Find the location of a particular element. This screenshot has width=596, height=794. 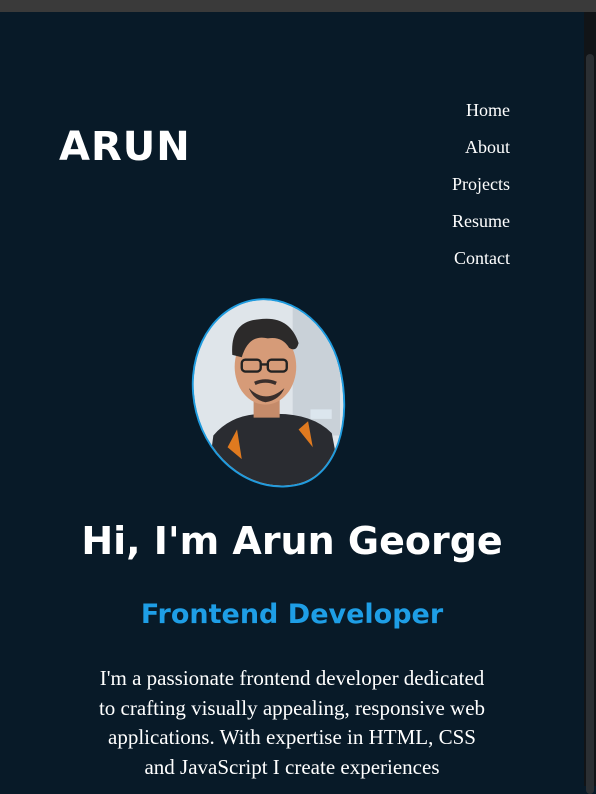

vertical-scrollbar is located at coordinates (590, 403).